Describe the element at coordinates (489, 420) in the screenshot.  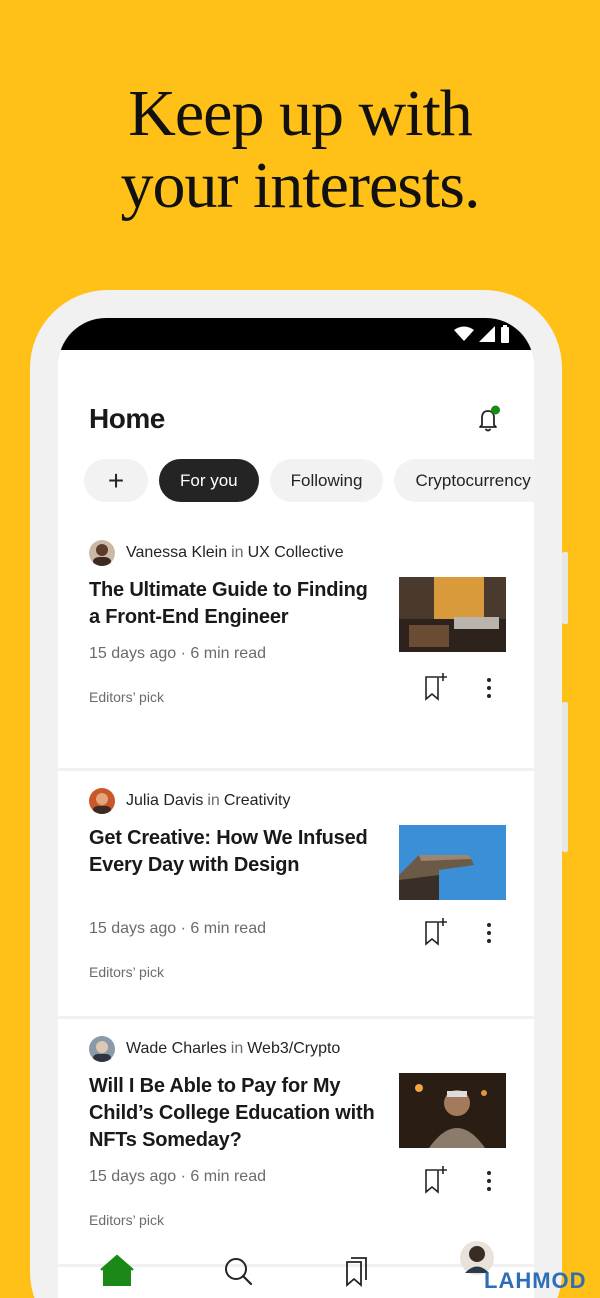
I see `bell-icon` at that location.